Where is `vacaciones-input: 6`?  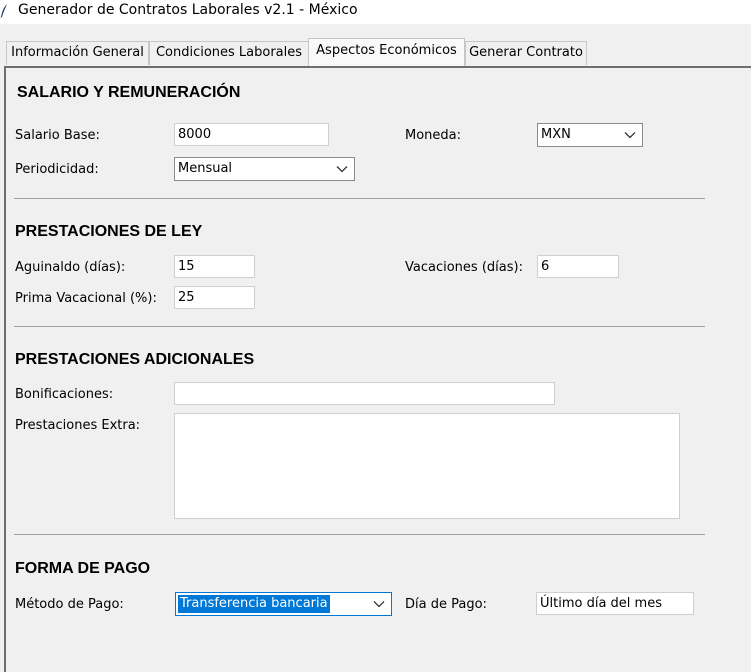 vacaciones-input: 6 is located at coordinates (578, 266).